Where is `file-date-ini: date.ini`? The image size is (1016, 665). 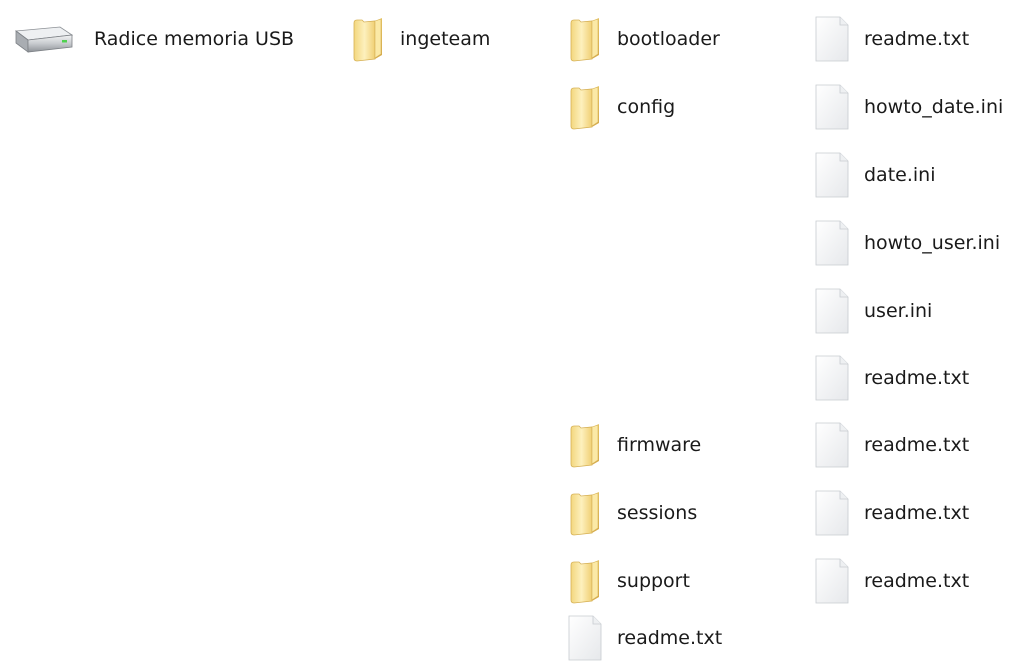
file-date-ini: date.ini is located at coordinates (873, 175).